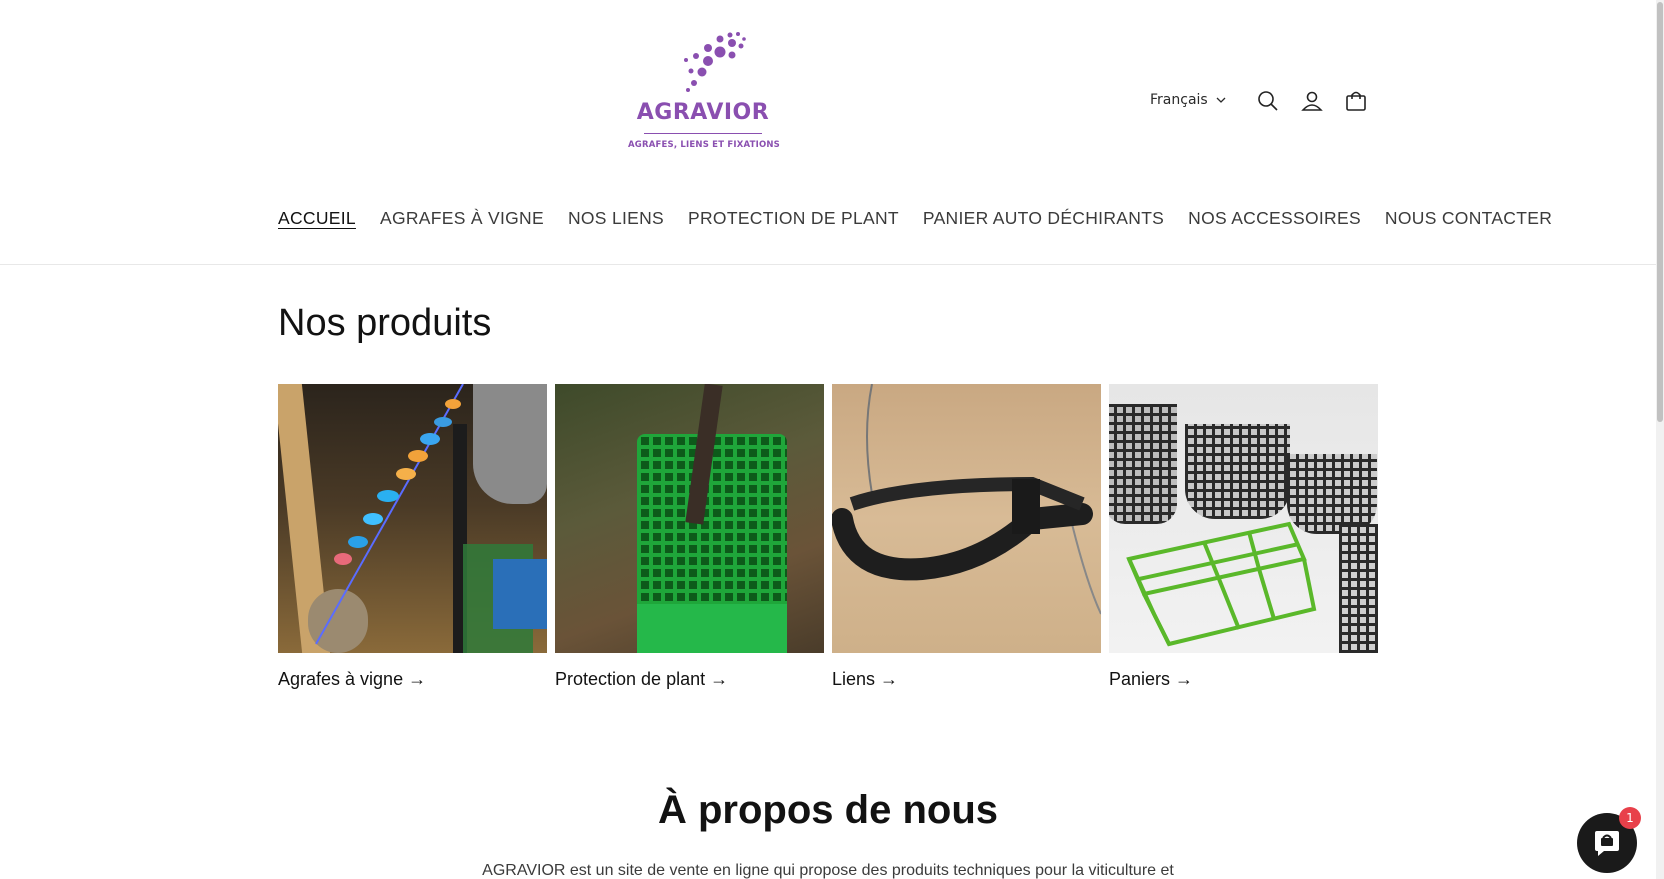  I want to click on nav-item-nos-liens: NOS LIENS, so click(616, 218).